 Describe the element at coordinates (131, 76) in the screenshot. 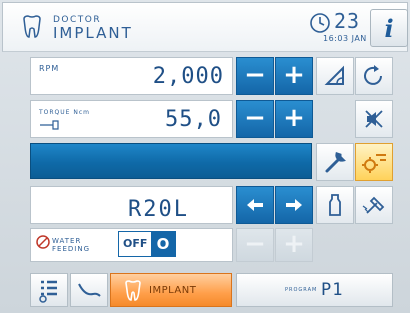

I see `rpm-panel: RPM 2,000` at that location.